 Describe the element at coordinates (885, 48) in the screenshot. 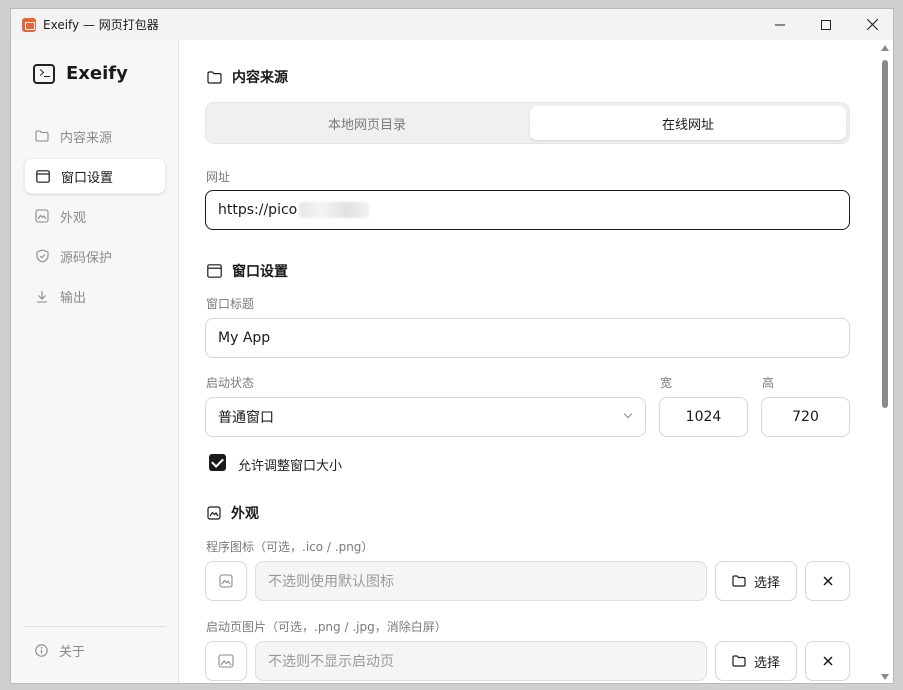

I see `scroll-up-arrow-icon` at that location.